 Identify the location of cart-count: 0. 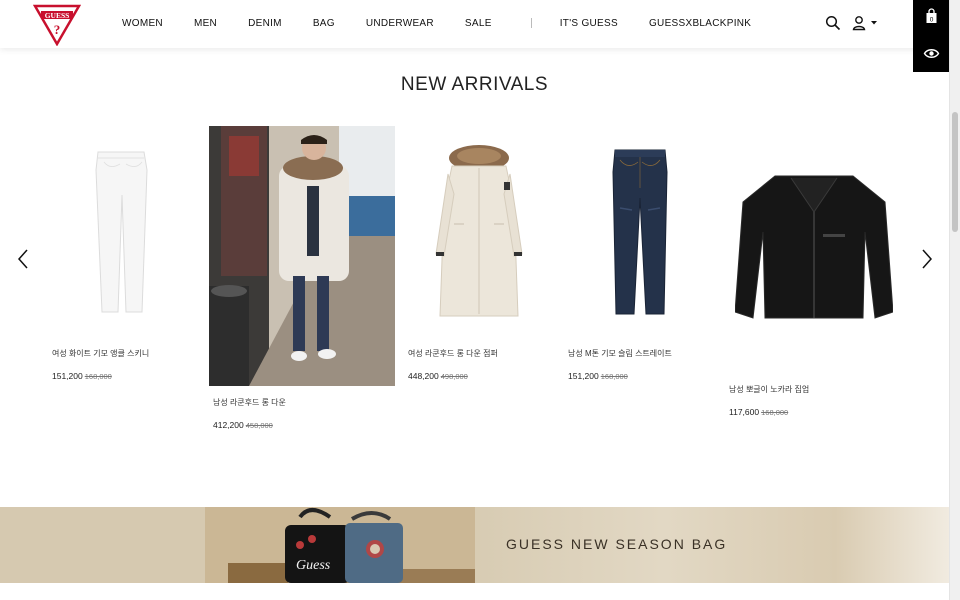
(932, 19).